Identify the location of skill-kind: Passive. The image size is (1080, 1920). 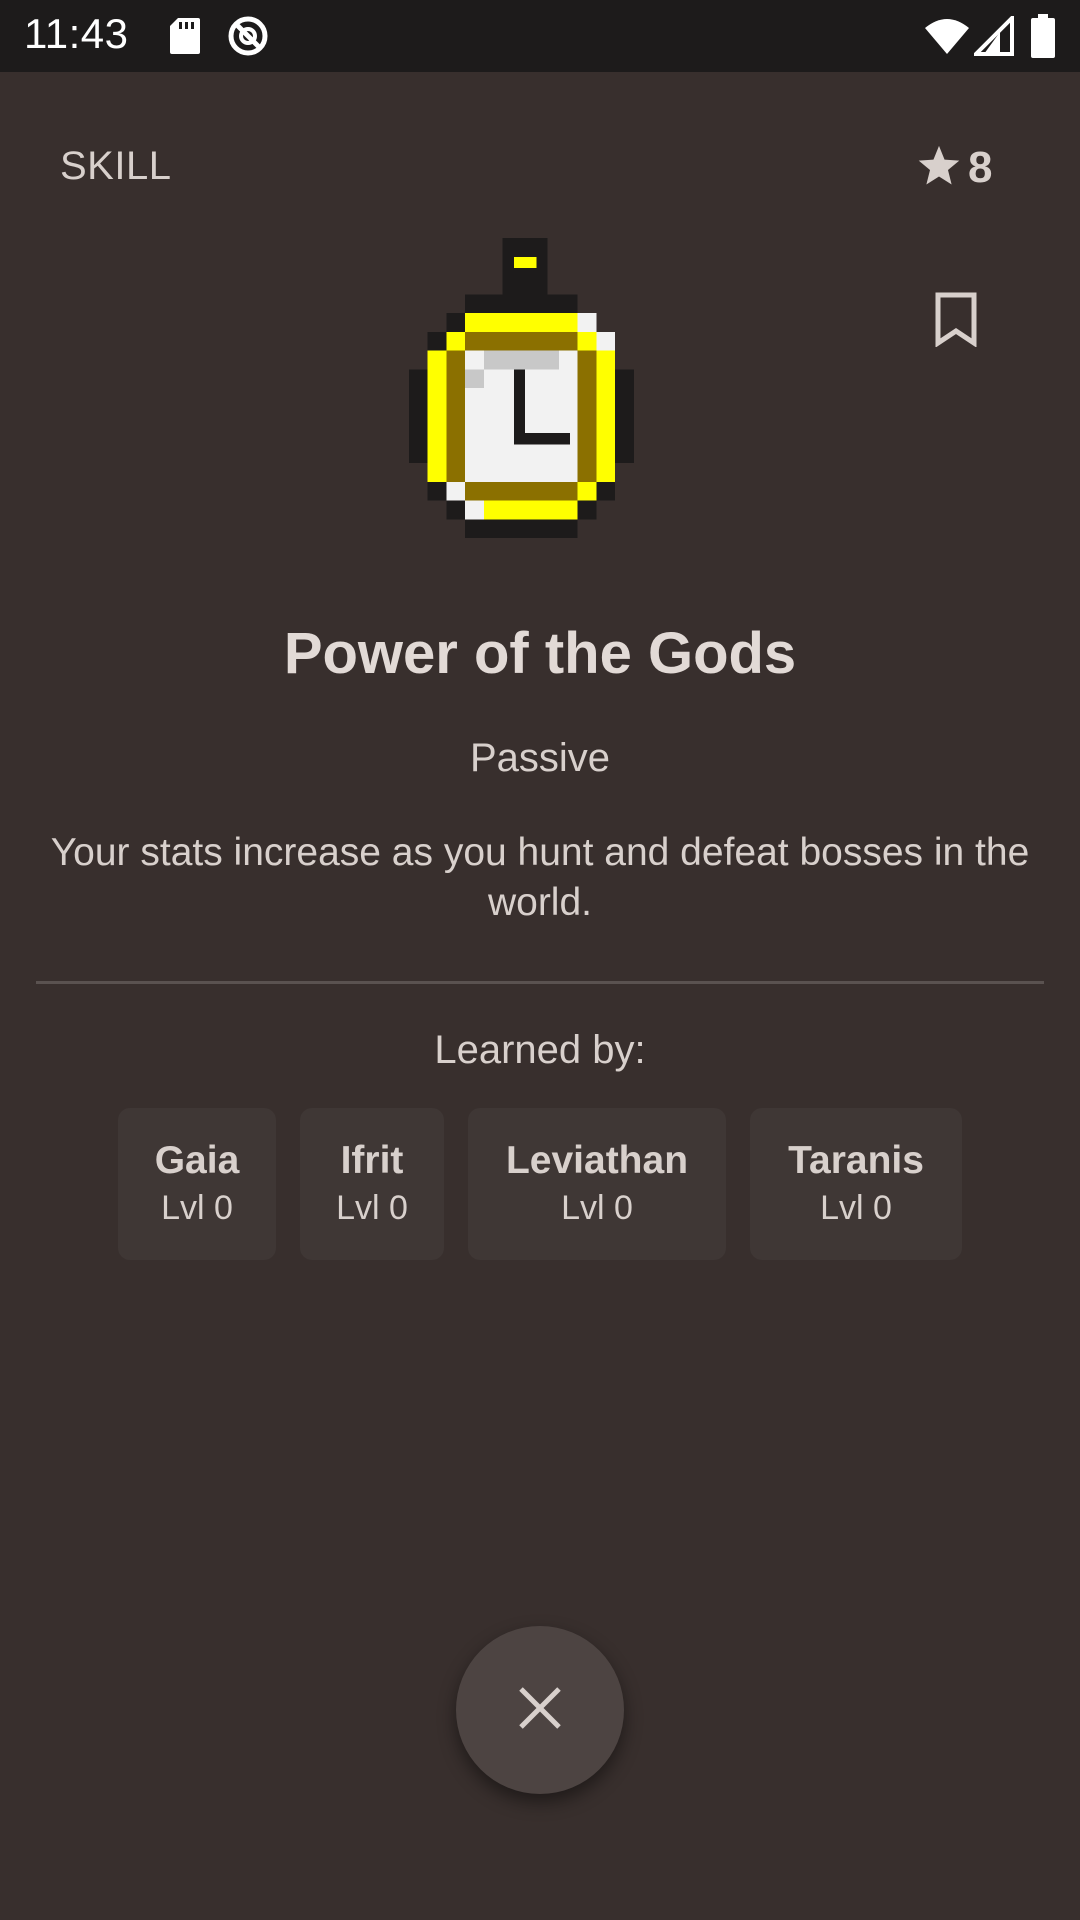
(540, 758).